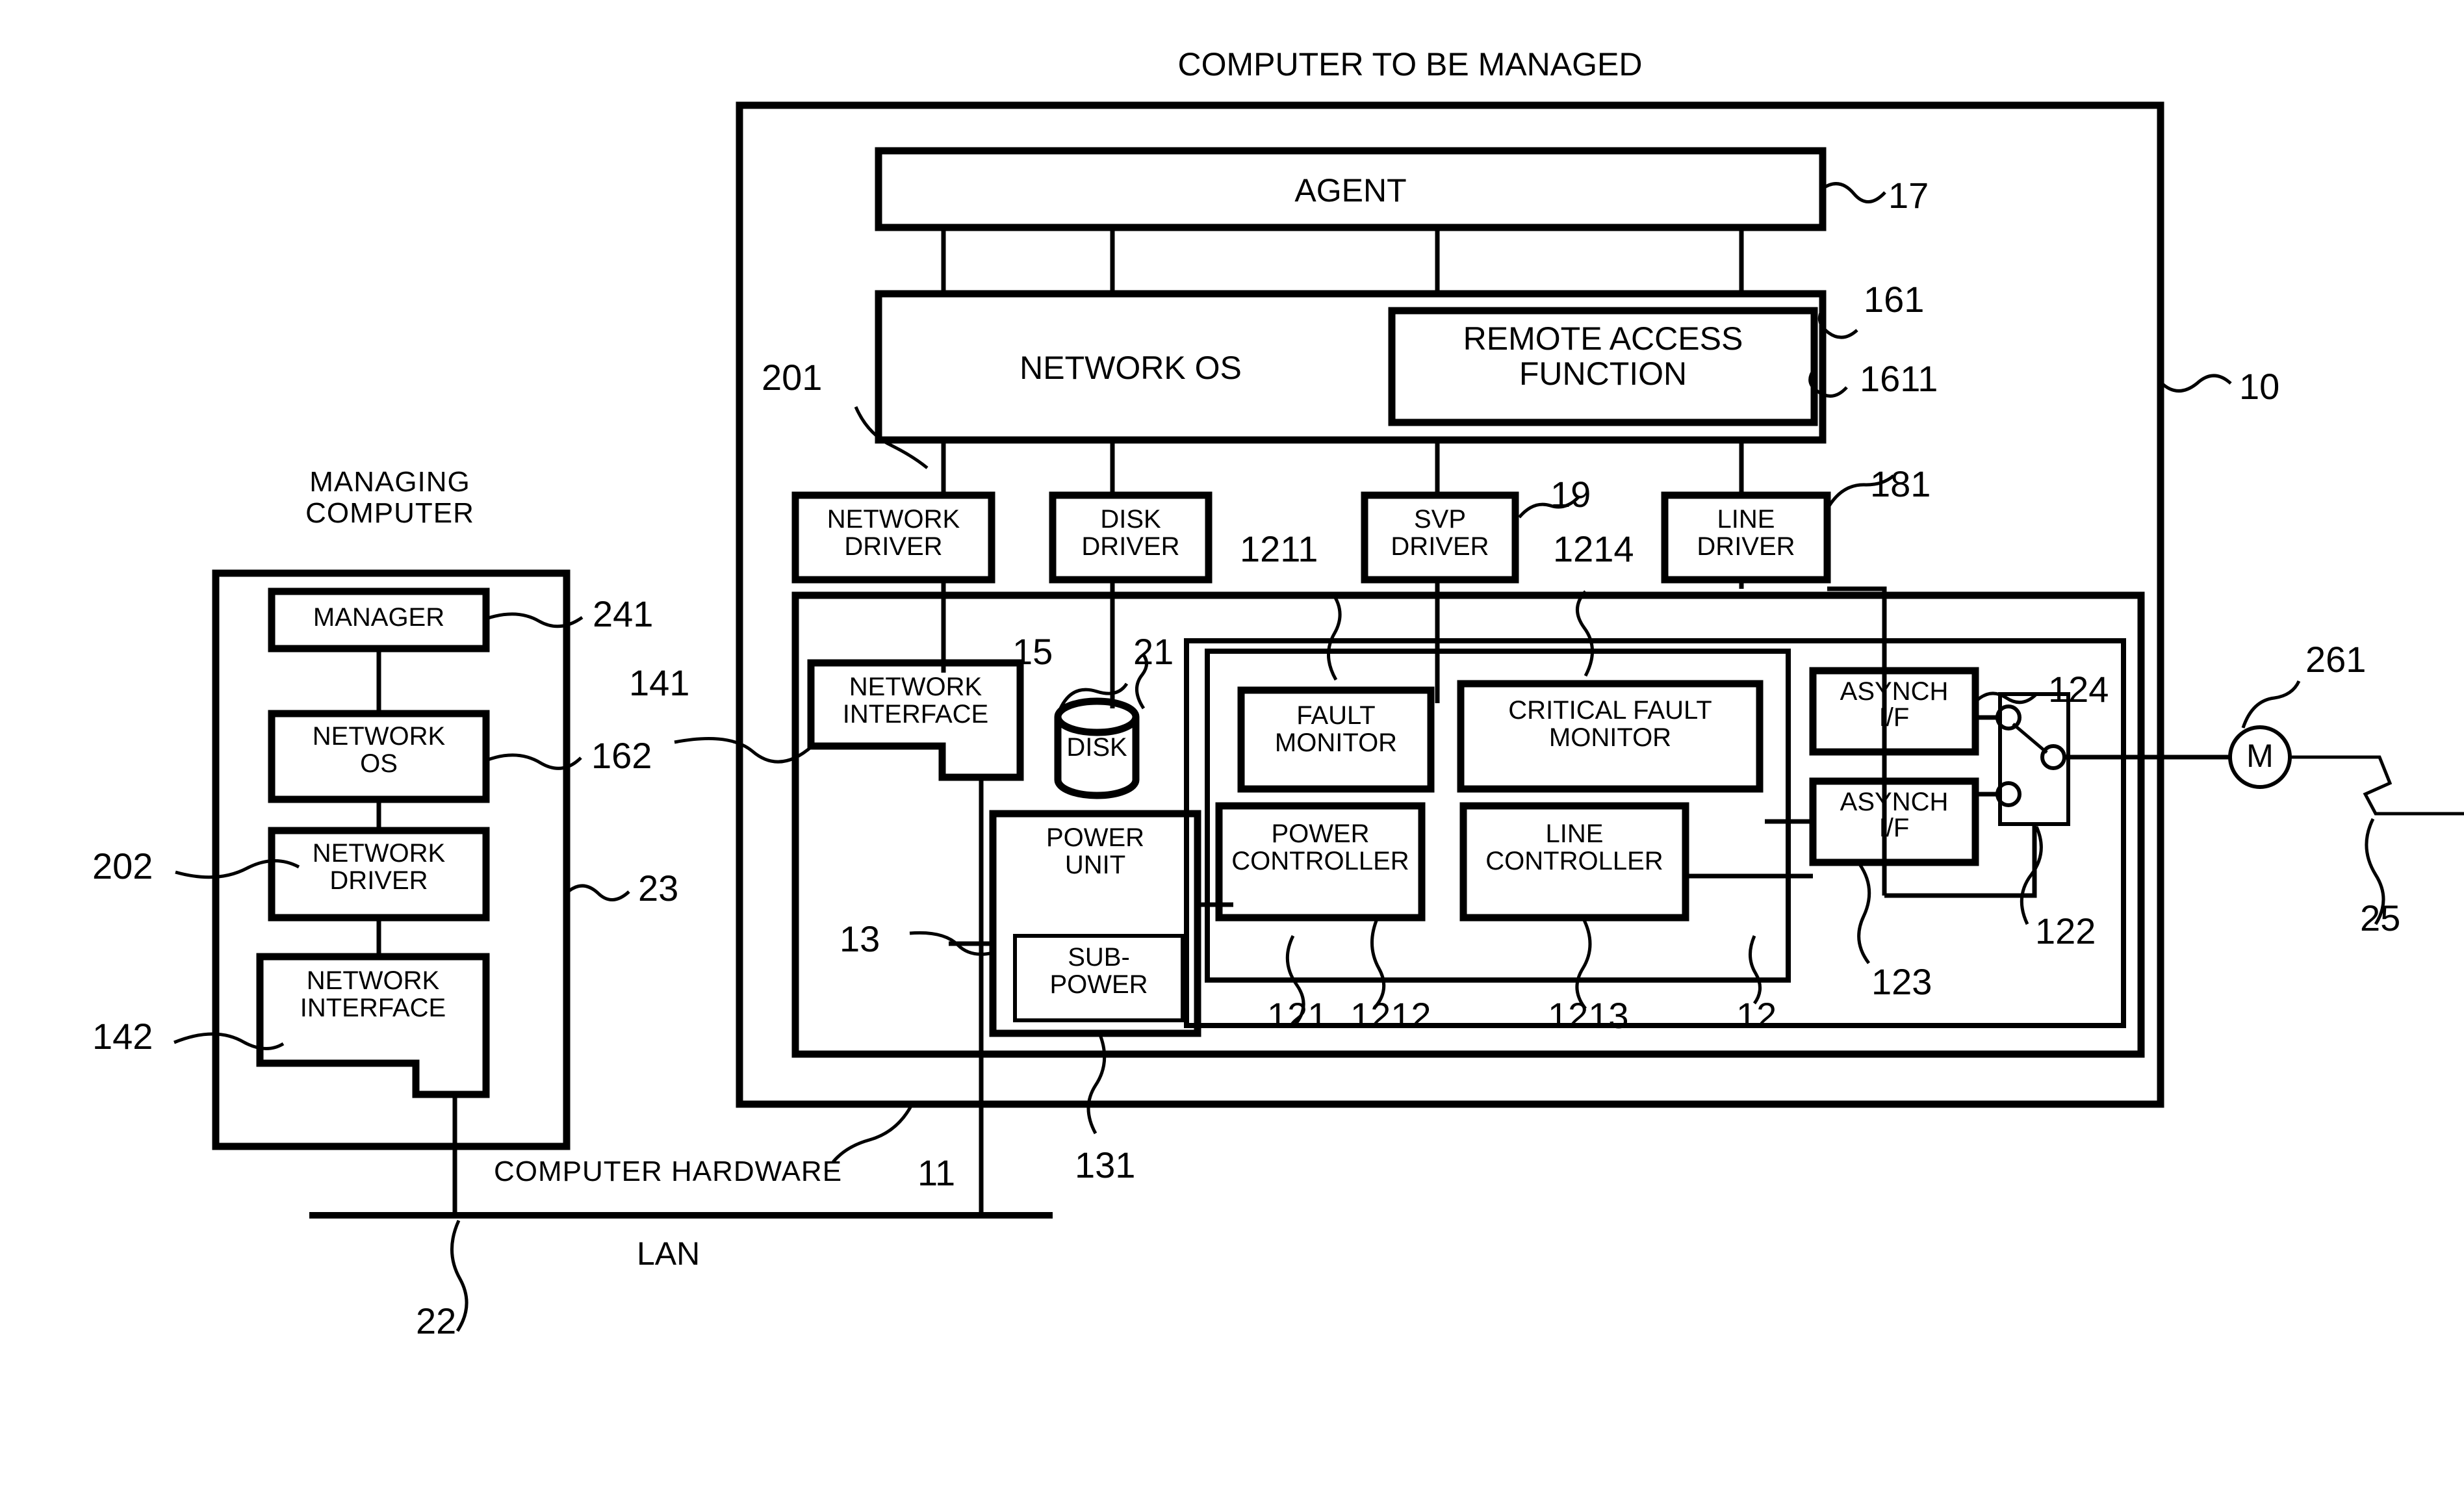  Describe the element at coordinates (915, 714) in the screenshot. I see `managed-network-interface-line2: INTERFACE` at that location.